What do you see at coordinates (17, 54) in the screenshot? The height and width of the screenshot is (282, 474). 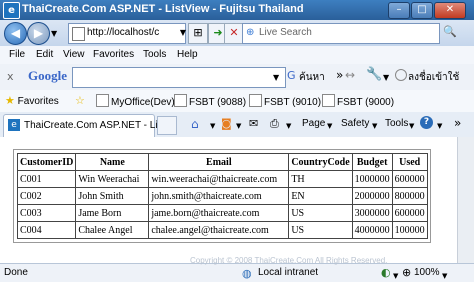 I see `menu-file: File` at bounding box center [17, 54].